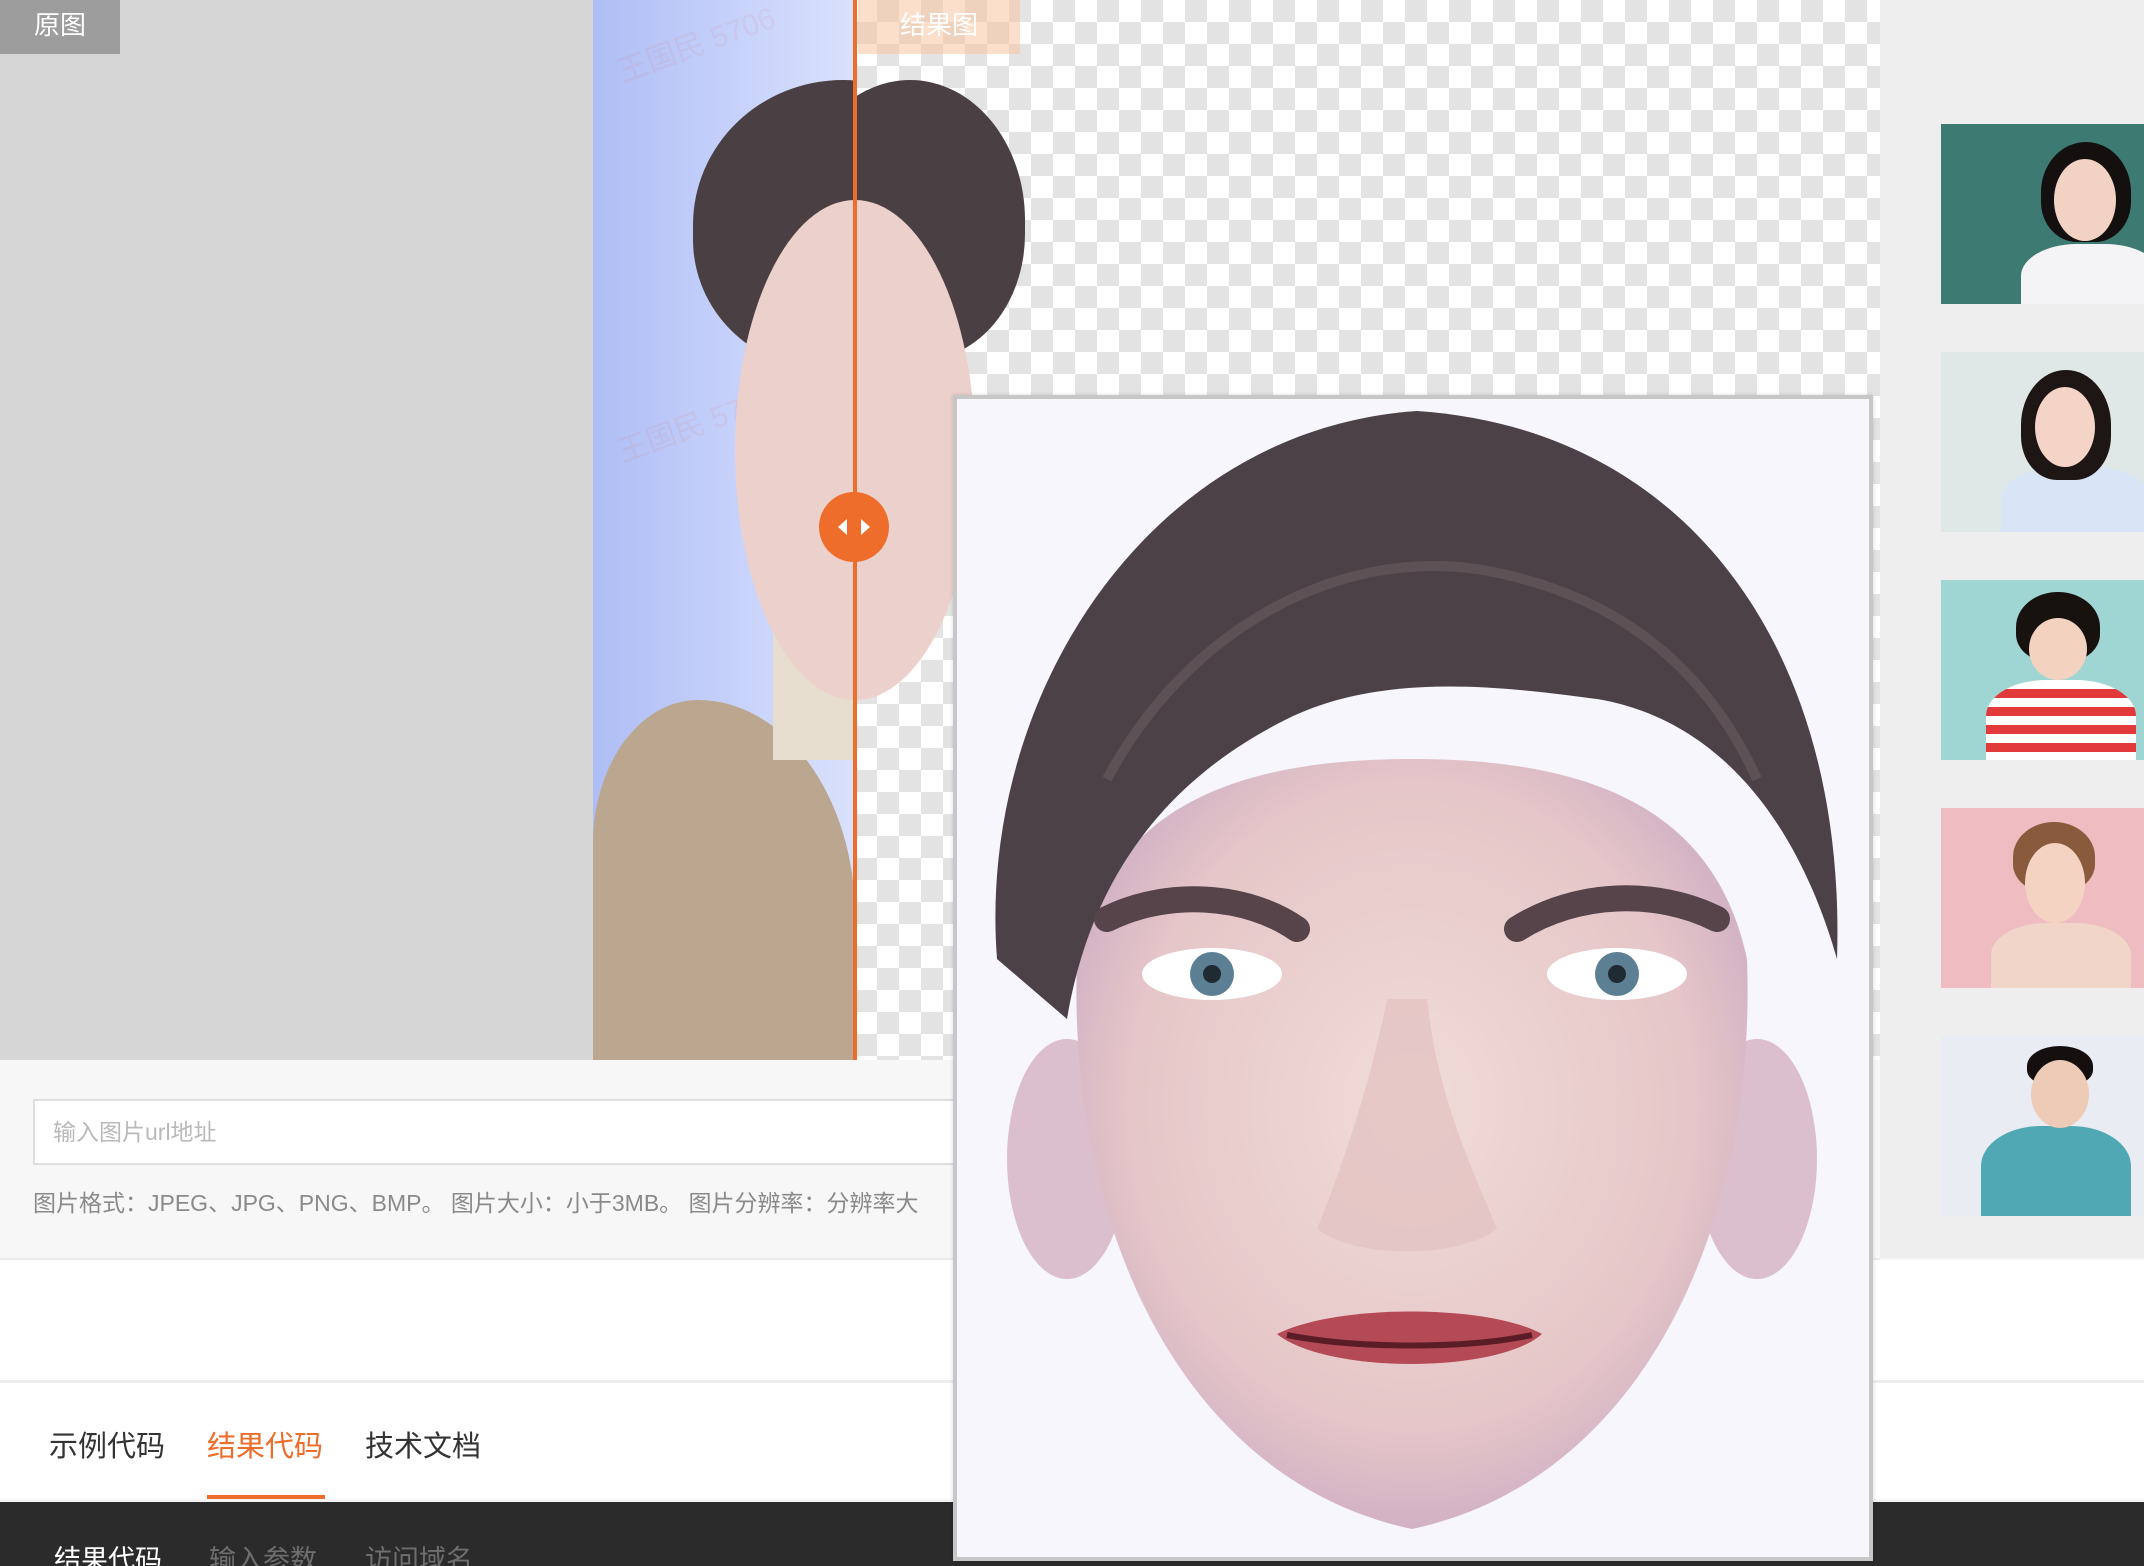 This screenshot has width=2144, height=1566. Describe the element at coordinates (265, 1444) in the screenshot. I see `tab-result-code: 结果代码` at that location.